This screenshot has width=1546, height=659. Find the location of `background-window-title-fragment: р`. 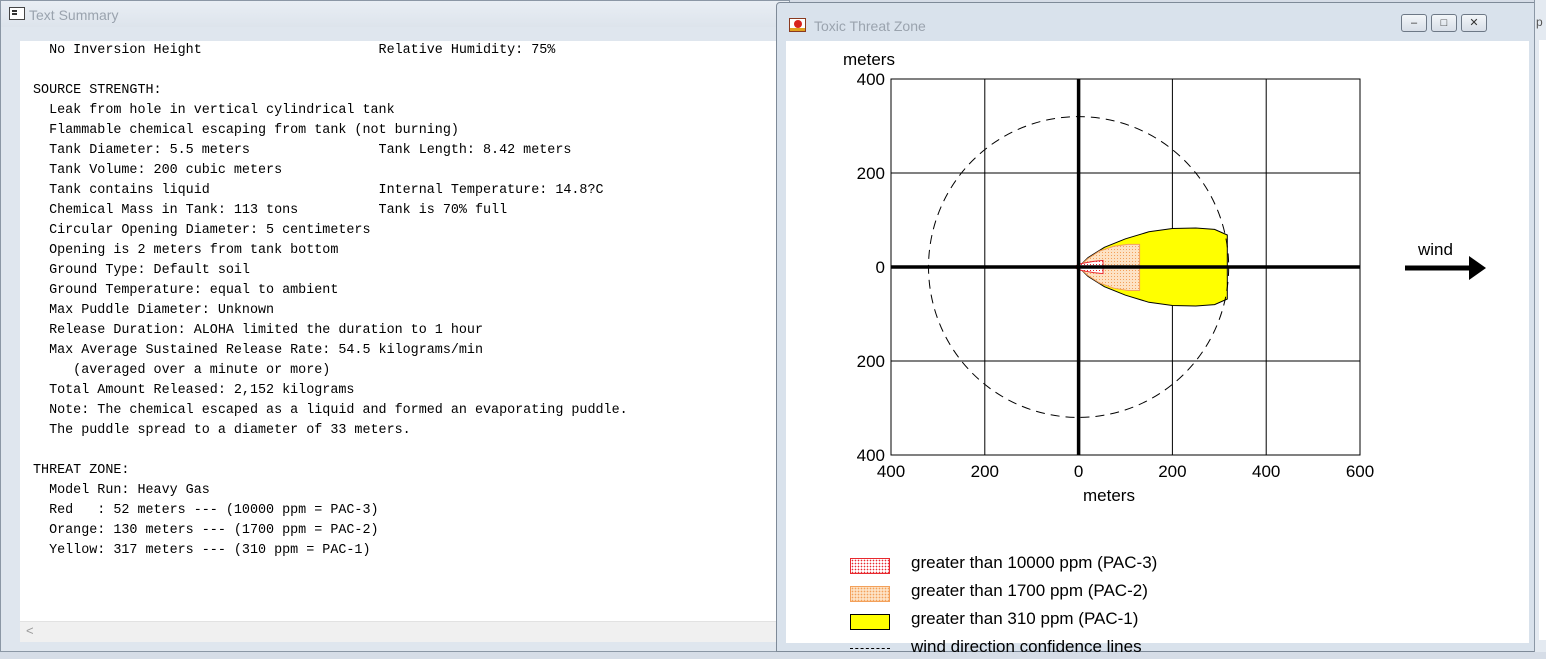

background-window-title-fragment: р is located at coordinates (1539, 22).